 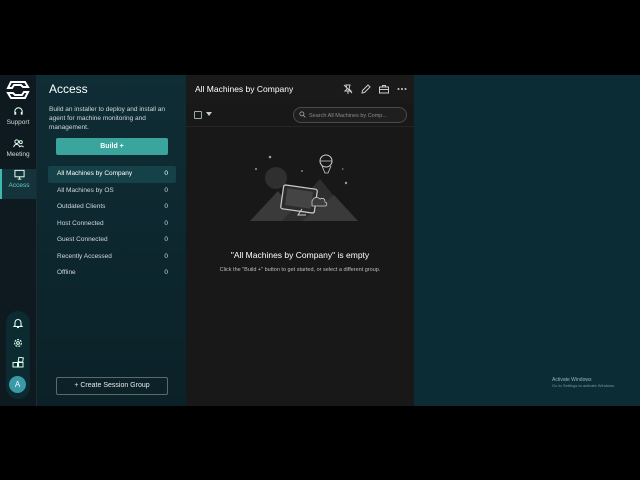 I want to click on nav-item-recently-accessed: Recently Accessed 0, so click(x=112, y=257).